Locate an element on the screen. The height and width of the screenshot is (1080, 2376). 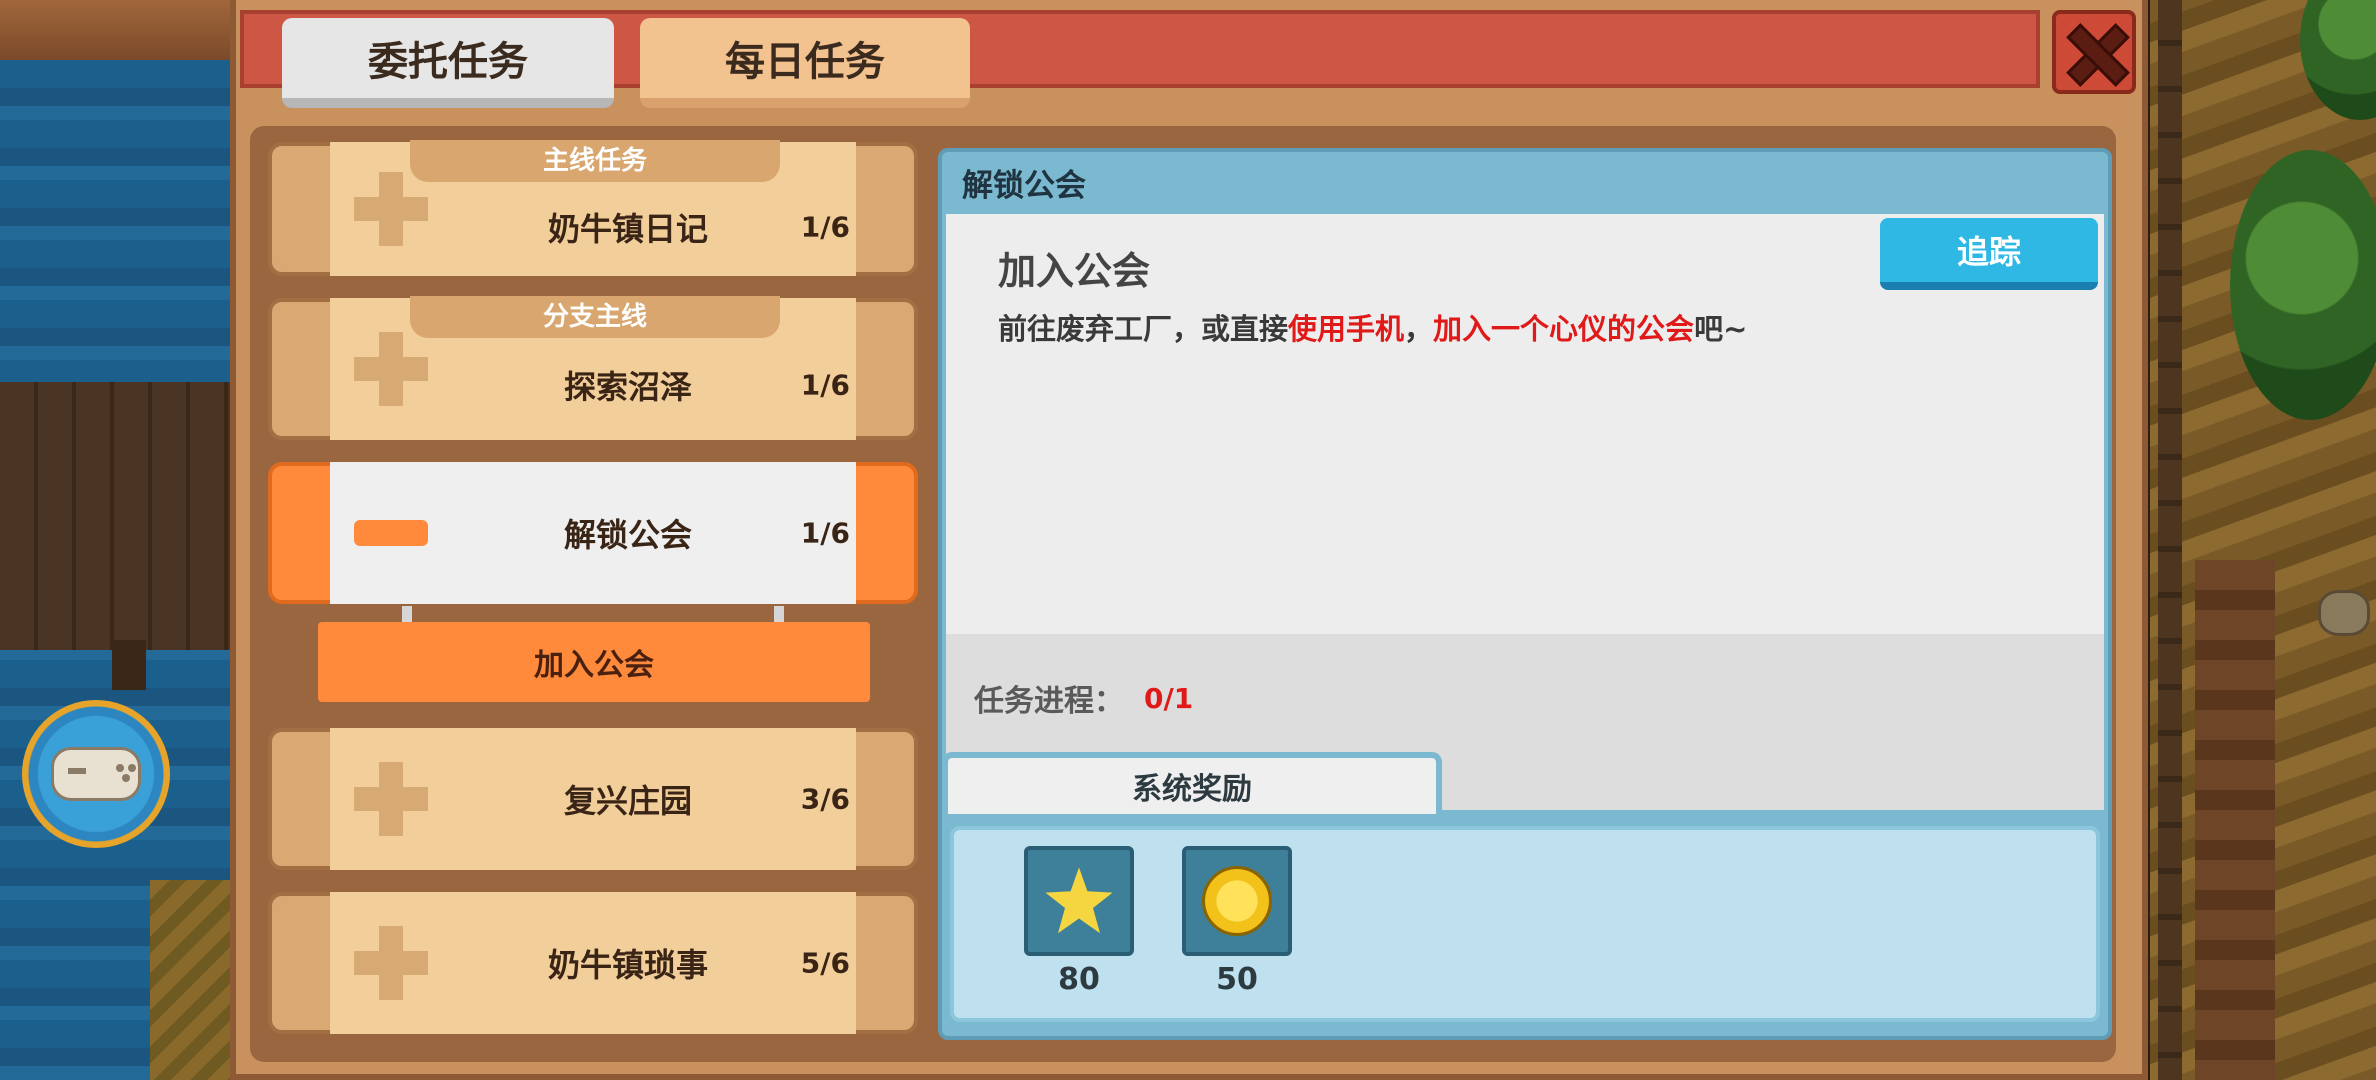
cliff is located at coordinates (2235, 820).